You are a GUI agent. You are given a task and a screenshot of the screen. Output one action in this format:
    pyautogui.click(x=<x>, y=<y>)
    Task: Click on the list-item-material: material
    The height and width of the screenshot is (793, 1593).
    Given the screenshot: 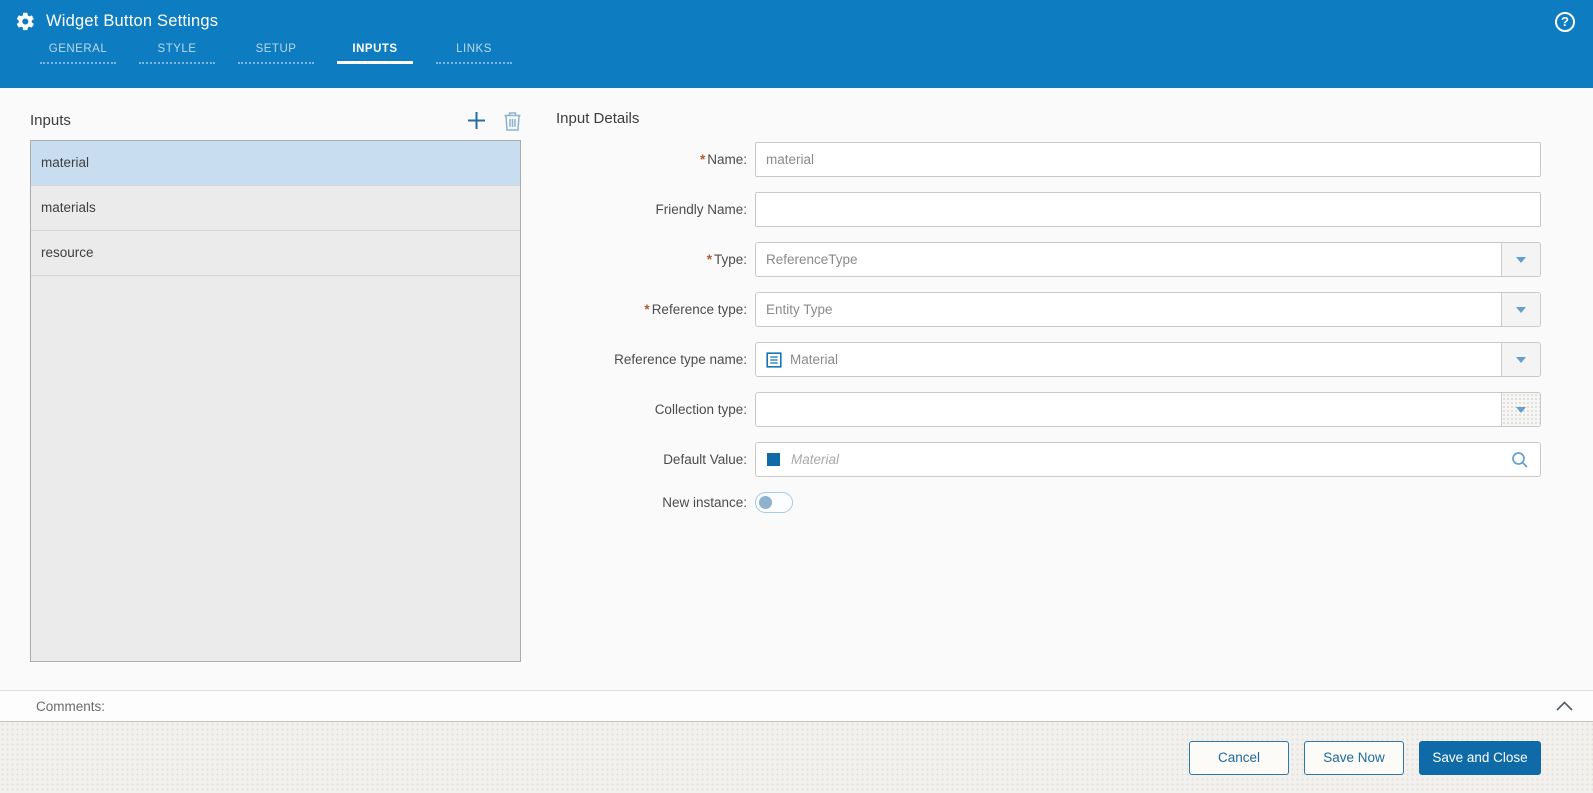 What is the action you would take?
    pyautogui.click(x=275, y=163)
    